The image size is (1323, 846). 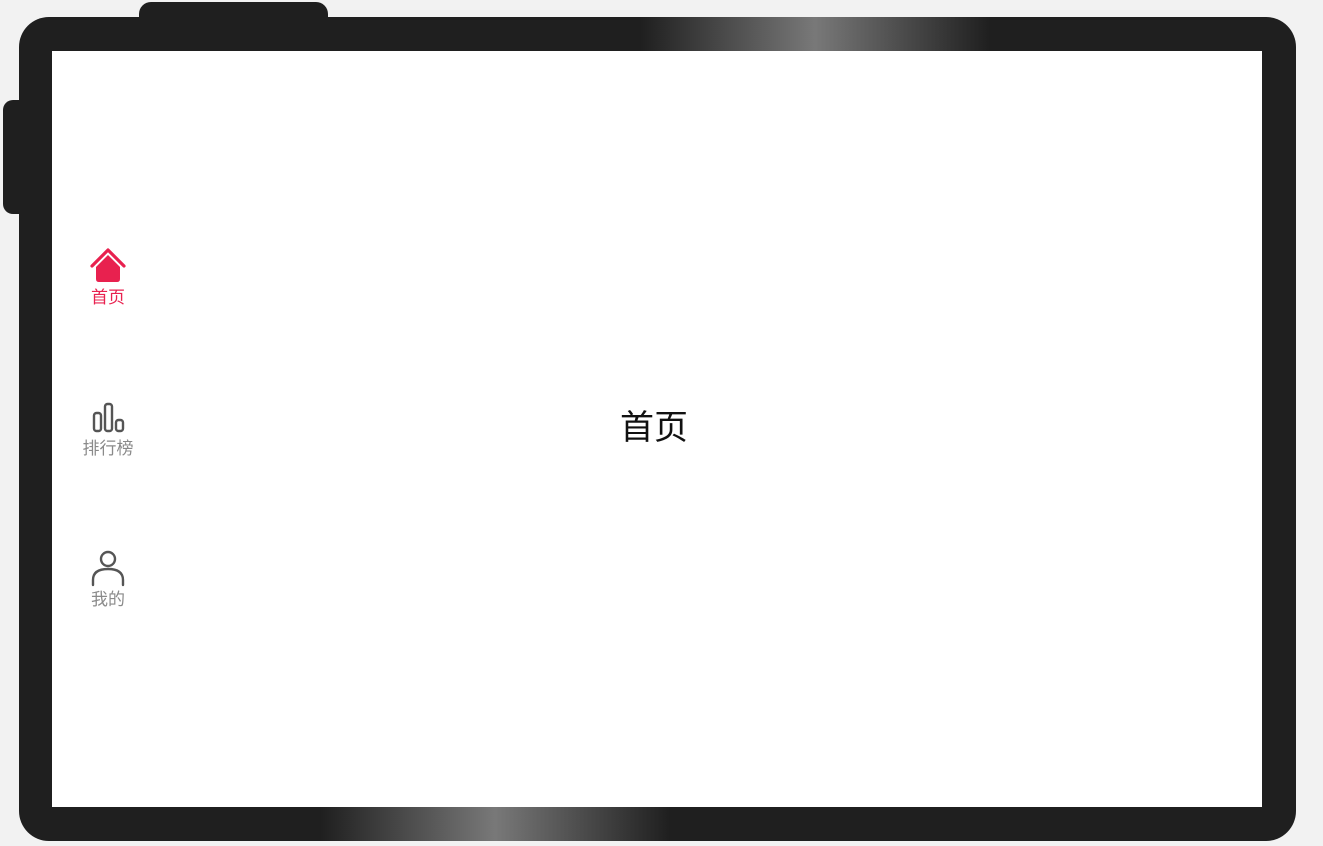 I want to click on frame-glare-top, so click(x=815, y=34).